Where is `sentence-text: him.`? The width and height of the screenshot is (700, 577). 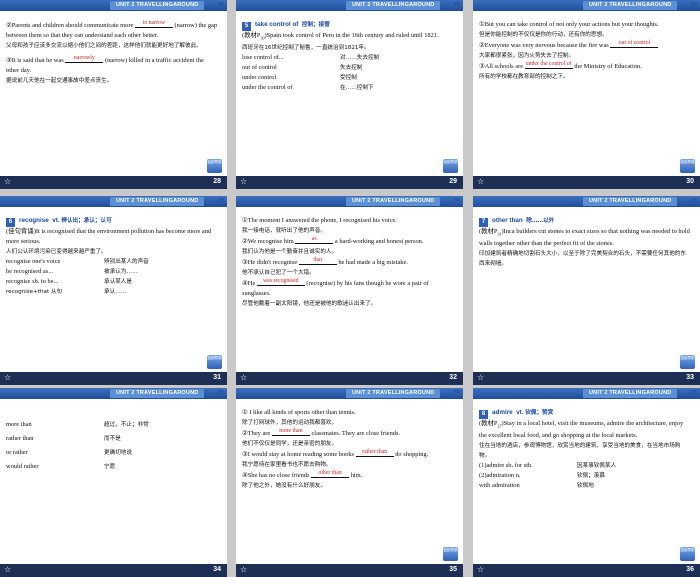
sentence-text: him. is located at coordinates (356, 475).